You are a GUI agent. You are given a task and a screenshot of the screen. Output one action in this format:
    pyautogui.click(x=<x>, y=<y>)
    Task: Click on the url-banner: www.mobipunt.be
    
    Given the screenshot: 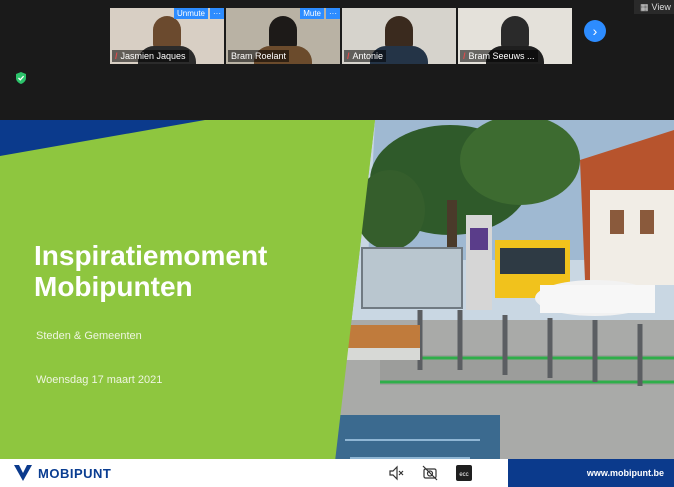 What is the action you would take?
    pyautogui.click(x=591, y=473)
    